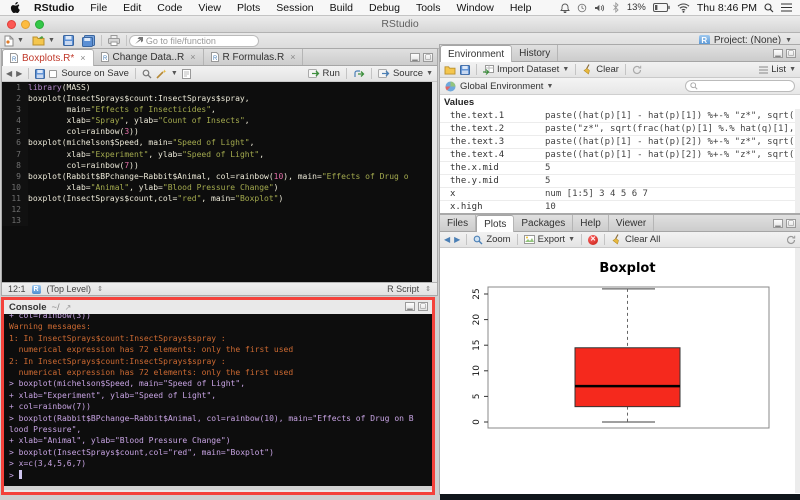 The height and width of the screenshot is (500, 800). What do you see at coordinates (434, 182) in the screenshot?
I see `editor-scrollbar` at bounding box center [434, 182].